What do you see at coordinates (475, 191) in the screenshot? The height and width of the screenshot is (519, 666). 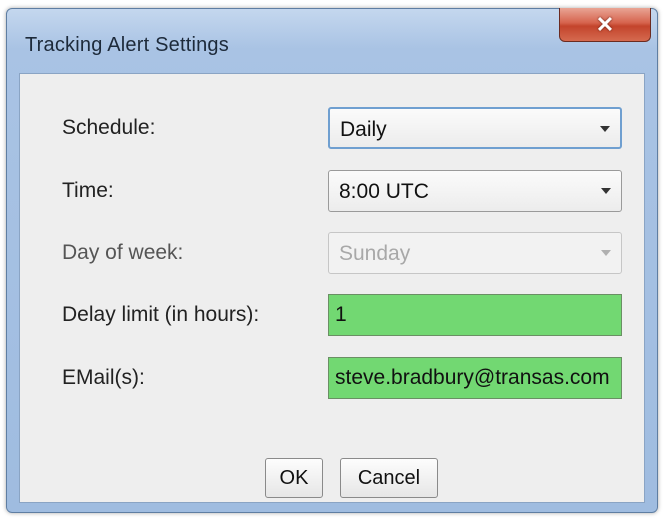 I see `time-dropdown: 8:00 UTC` at bounding box center [475, 191].